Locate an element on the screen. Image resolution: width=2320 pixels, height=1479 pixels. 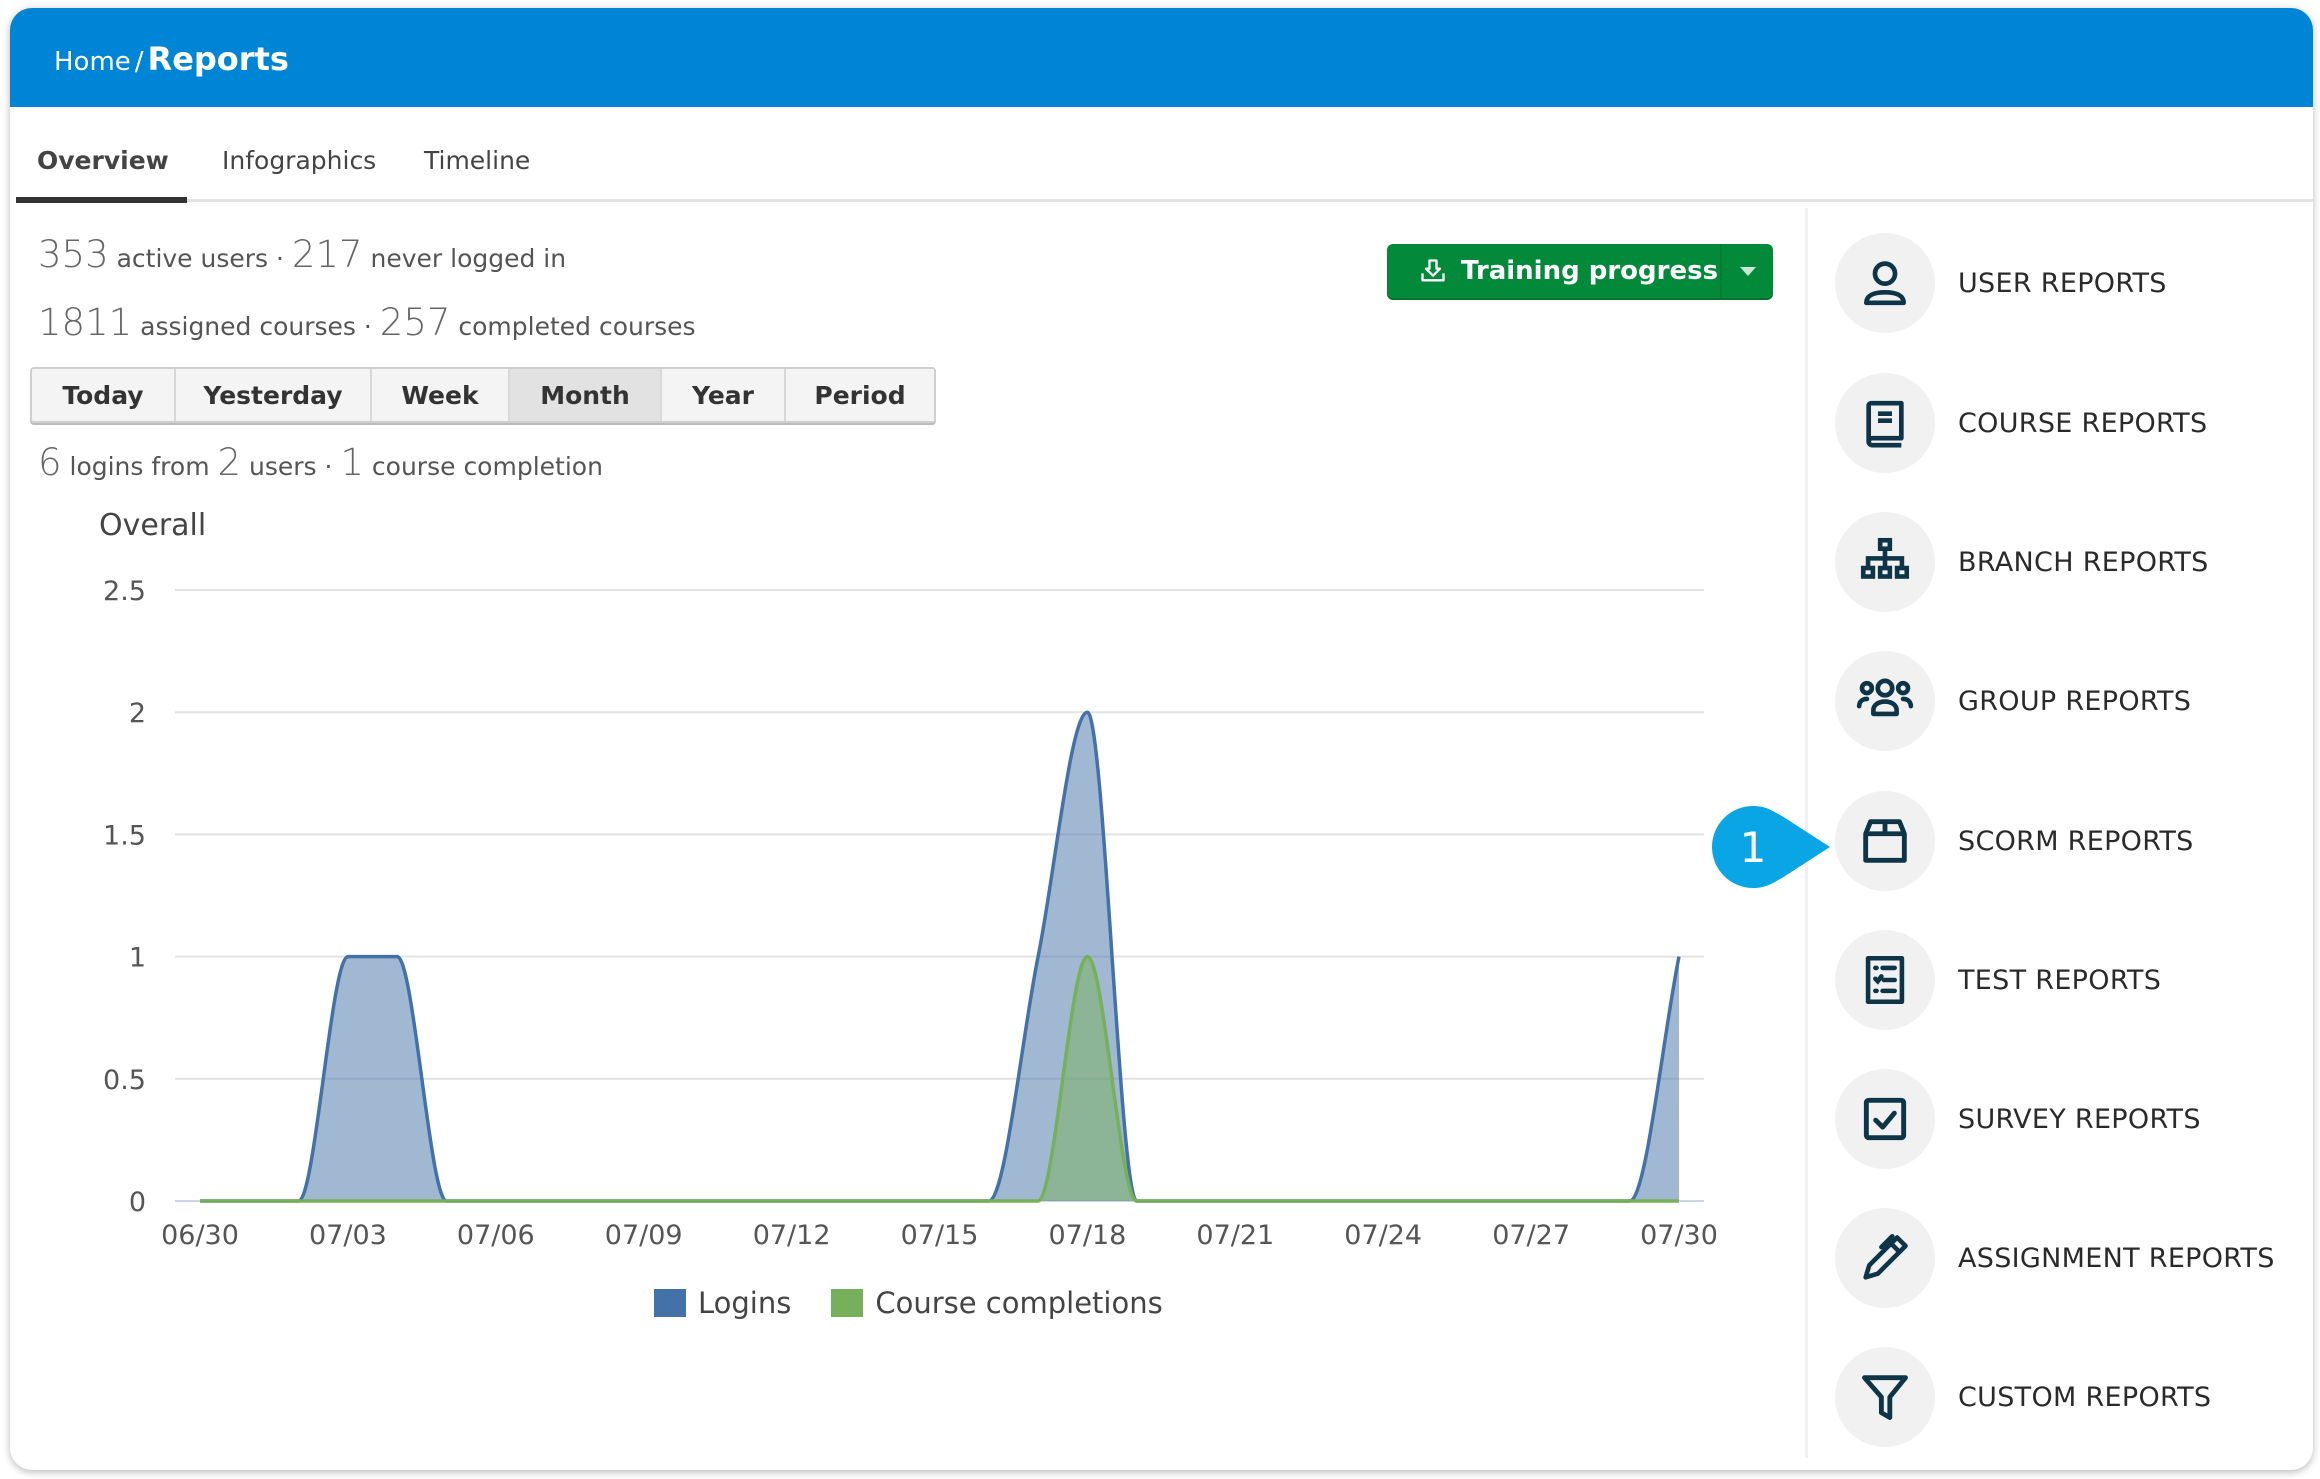
legend-swatch-course-completions is located at coordinates (847, 1303).